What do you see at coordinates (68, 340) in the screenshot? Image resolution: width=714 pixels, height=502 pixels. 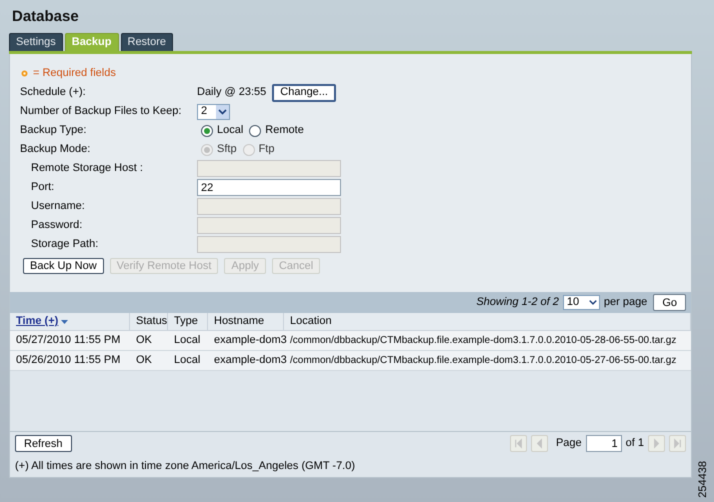 I see `table-cell: 05/27/2010 11:55 PM` at bounding box center [68, 340].